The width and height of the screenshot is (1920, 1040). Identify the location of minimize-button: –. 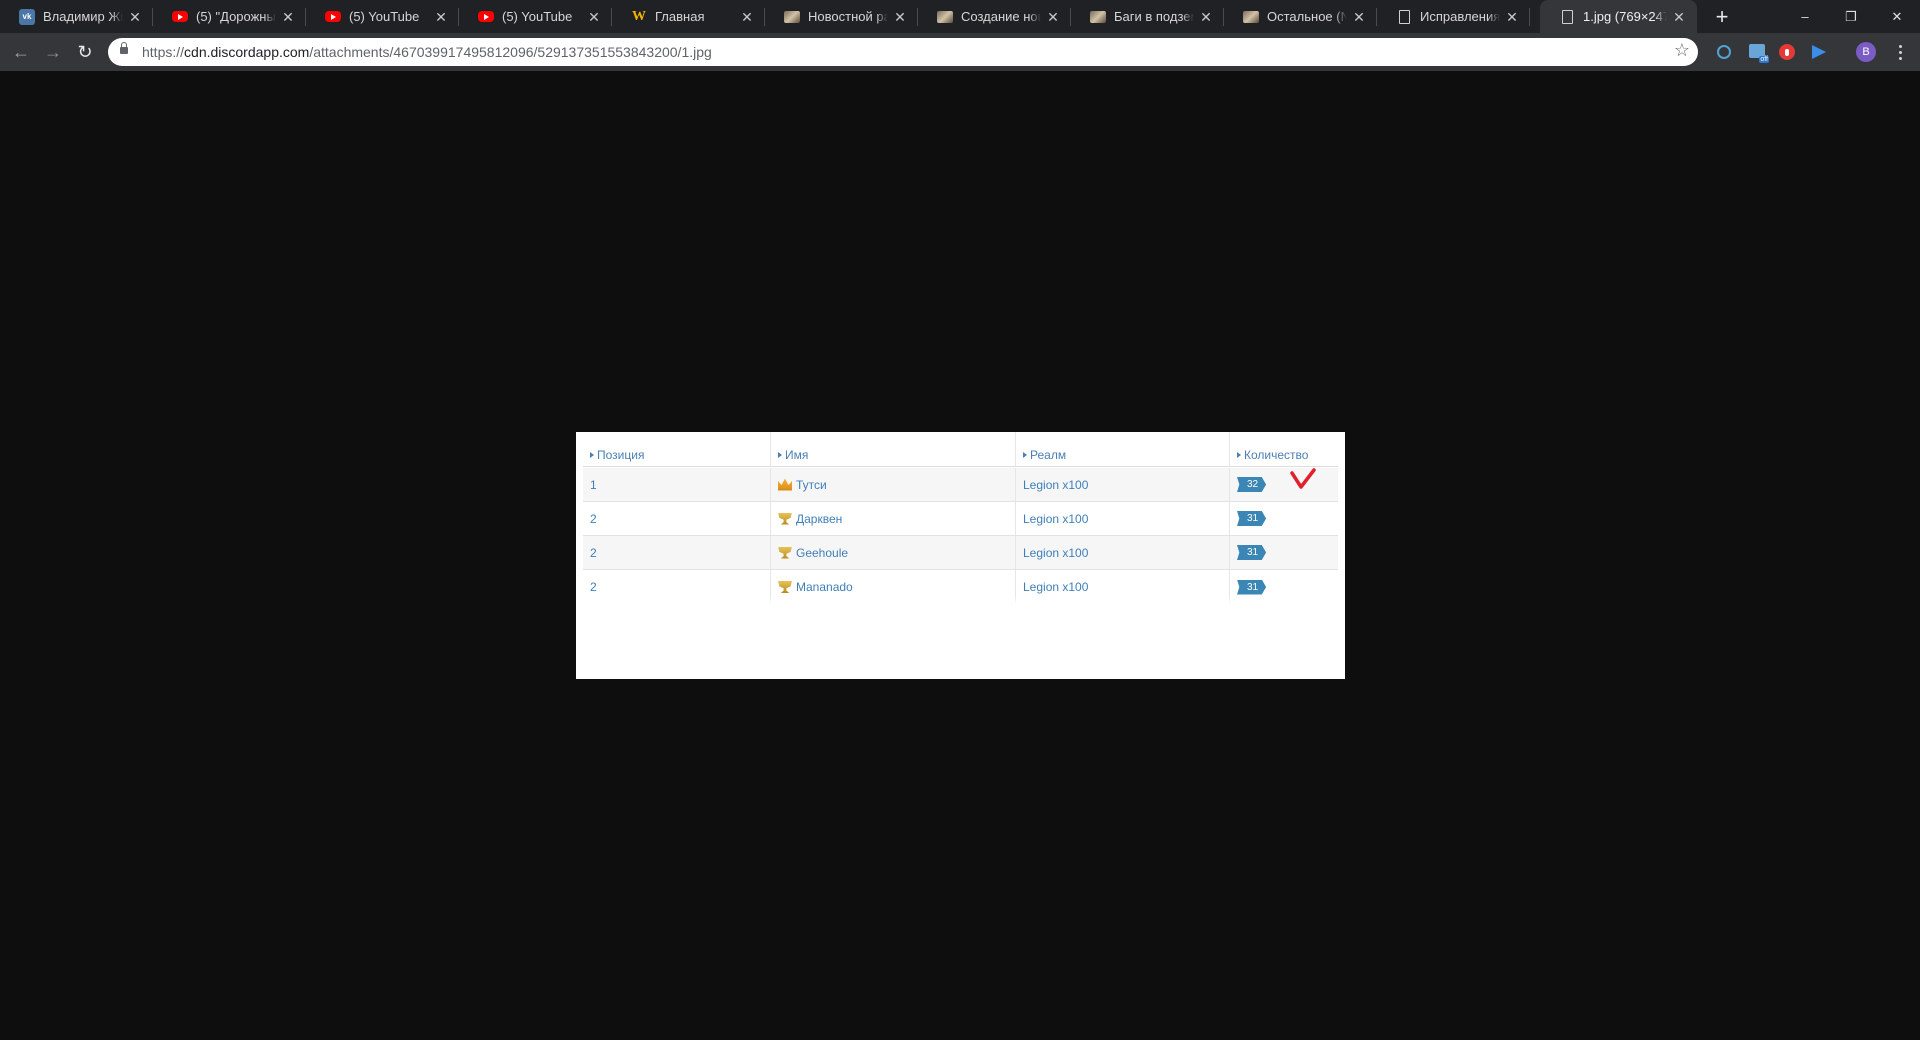
(1805, 16).